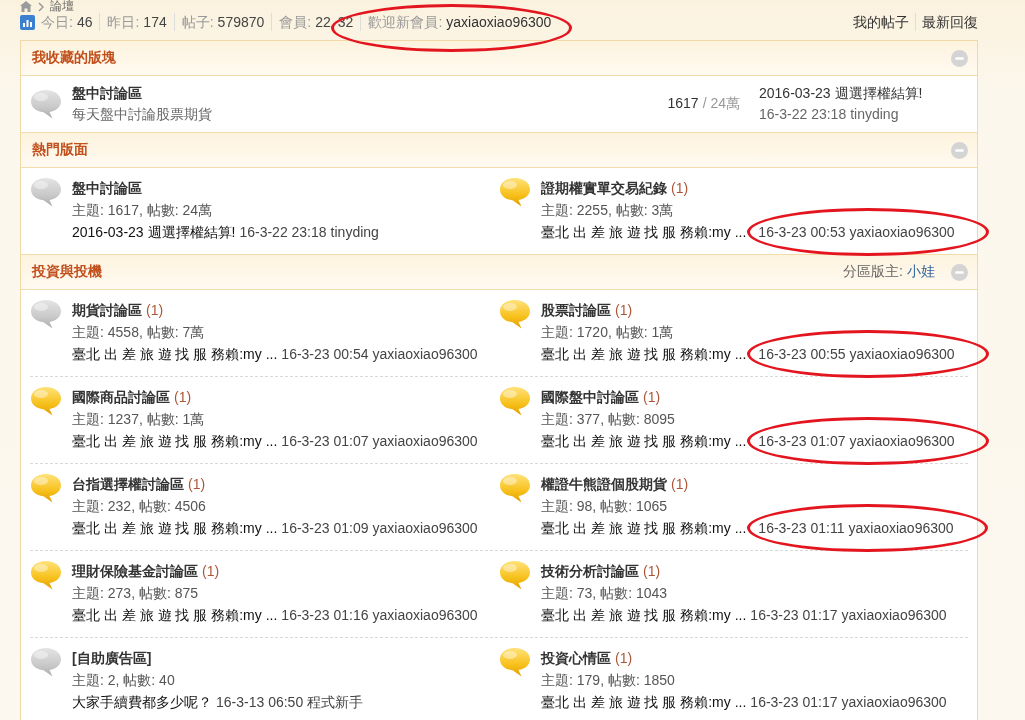 The image size is (1025, 720). What do you see at coordinates (499, 22) in the screenshot?
I see `member-link: yaxiaoxiao96300` at bounding box center [499, 22].